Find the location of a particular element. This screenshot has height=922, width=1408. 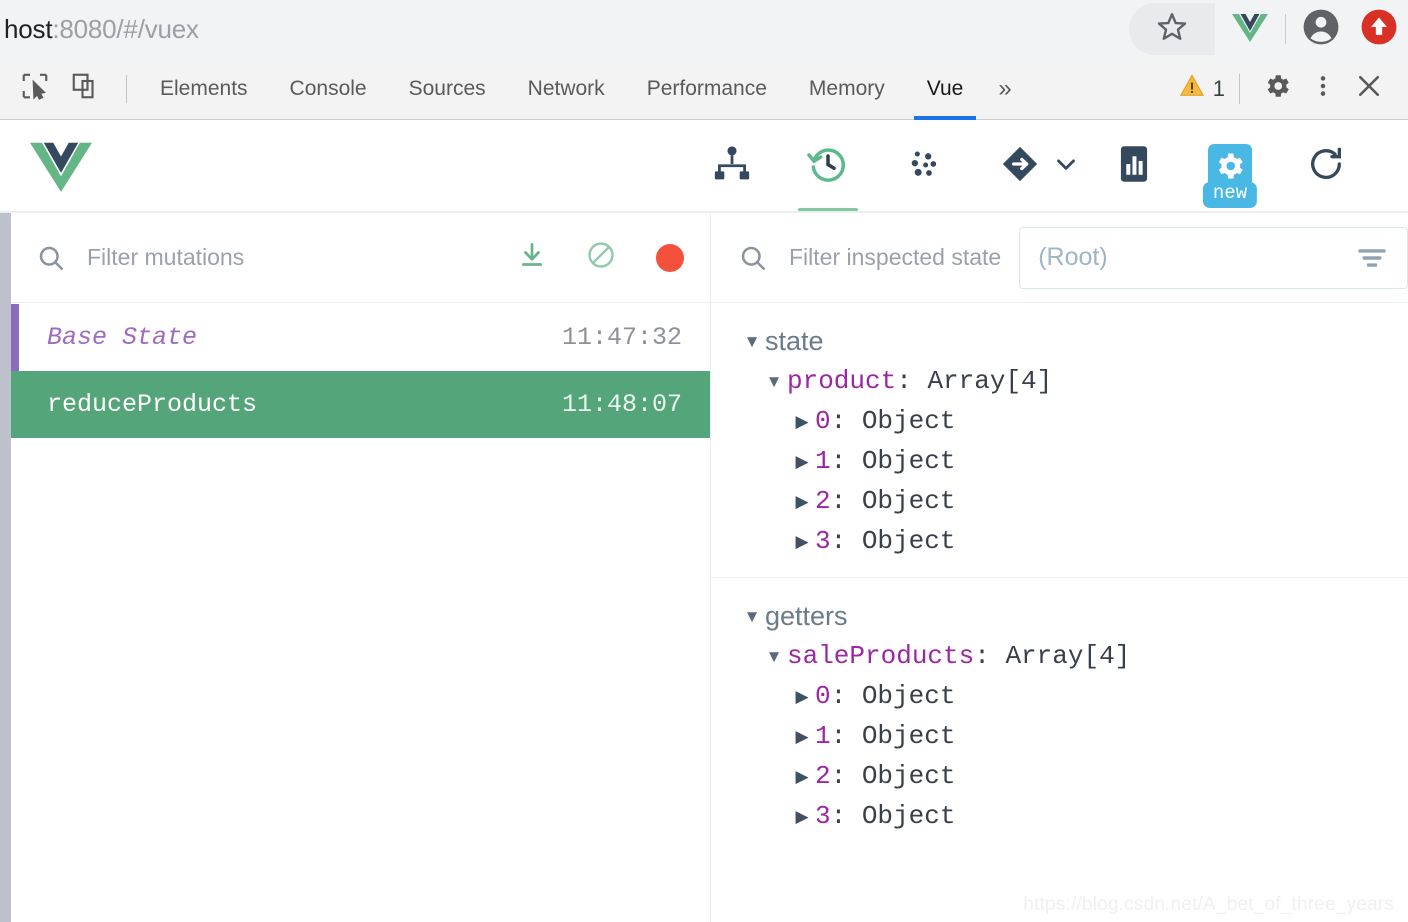

routing-button is located at coordinates (1020, 166).